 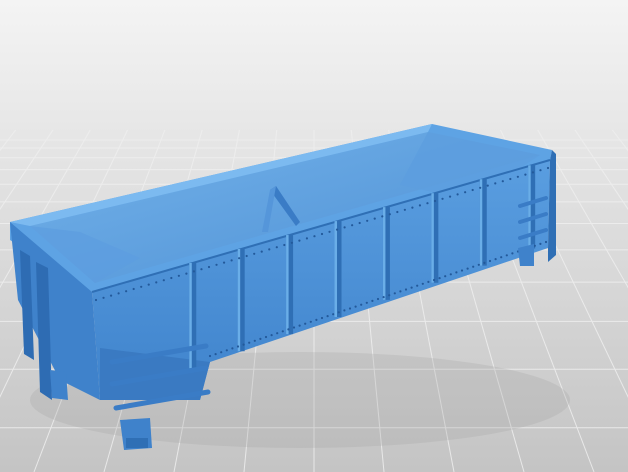 I want to click on truck-foot-rear, so click(x=59, y=385).